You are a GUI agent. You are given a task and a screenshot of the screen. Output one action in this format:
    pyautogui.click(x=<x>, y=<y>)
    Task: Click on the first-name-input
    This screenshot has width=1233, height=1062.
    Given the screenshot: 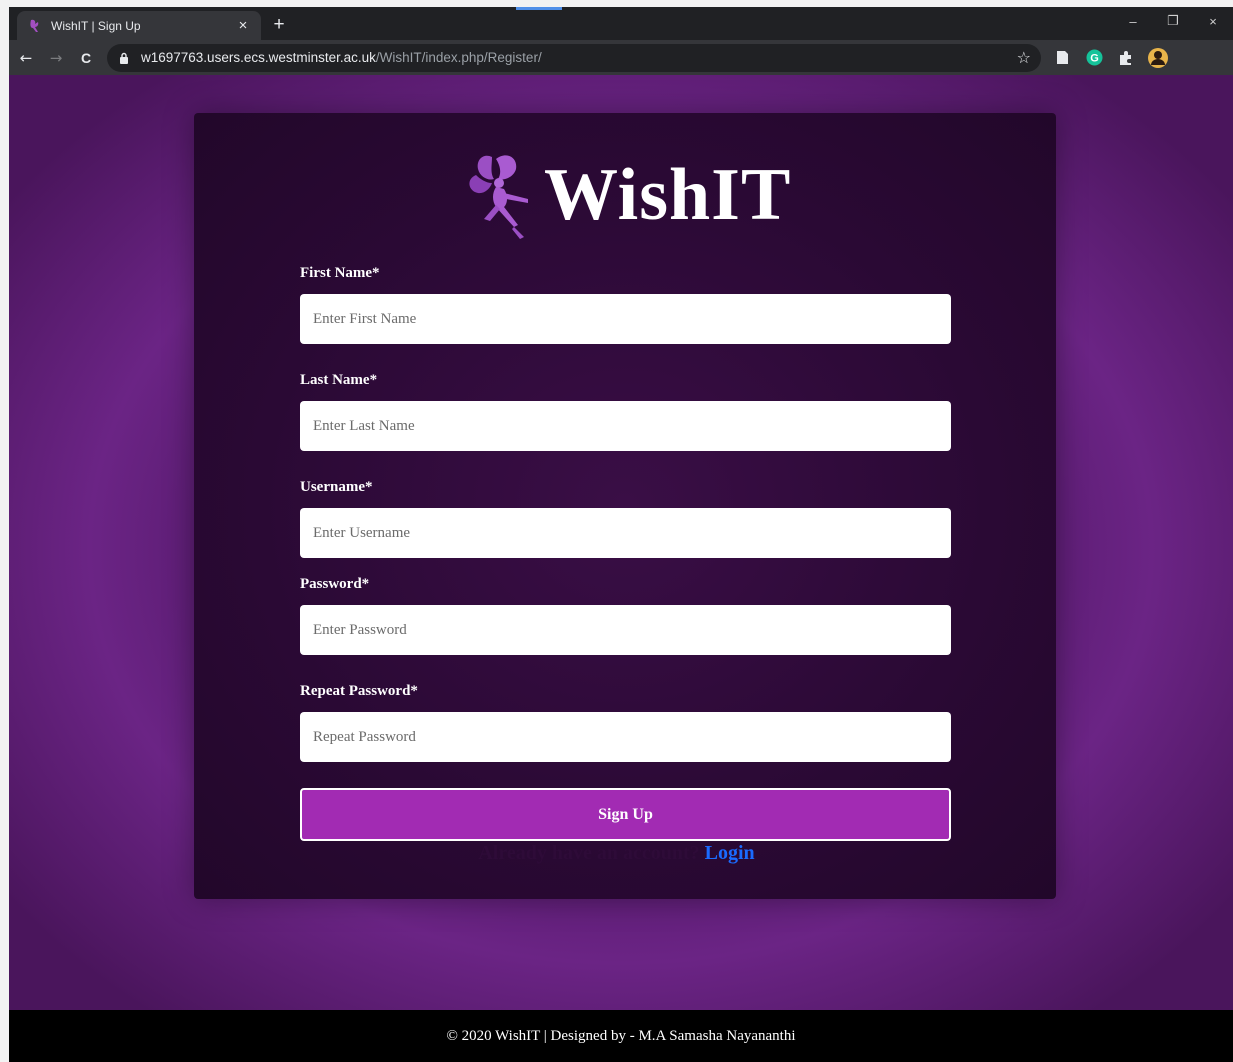 What is the action you would take?
    pyautogui.click(x=625, y=319)
    